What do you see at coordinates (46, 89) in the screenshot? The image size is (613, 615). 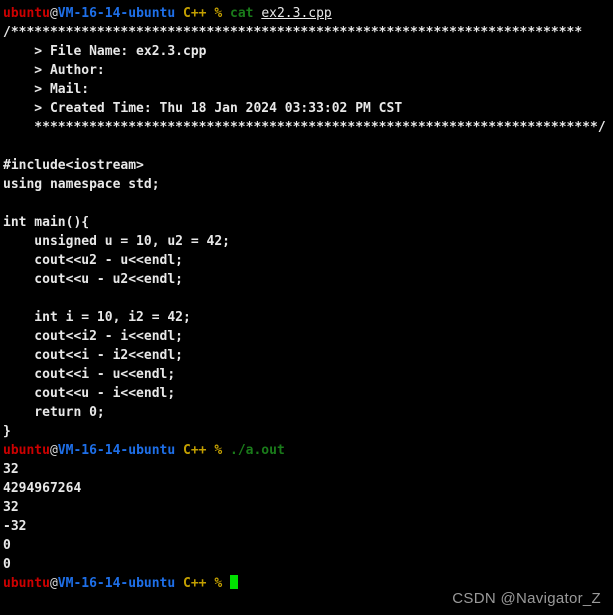 I see `header-mail: > Mail:` at bounding box center [46, 89].